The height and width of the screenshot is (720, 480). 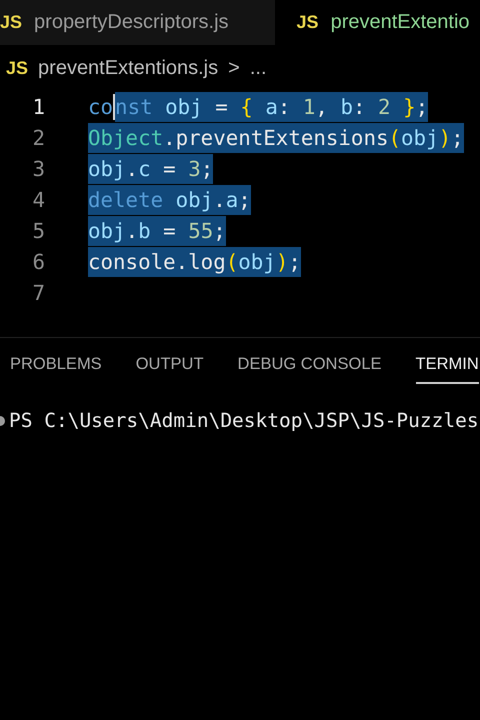 What do you see at coordinates (194, 169) in the screenshot?
I see `code-token: 3` at bounding box center [194, 169].